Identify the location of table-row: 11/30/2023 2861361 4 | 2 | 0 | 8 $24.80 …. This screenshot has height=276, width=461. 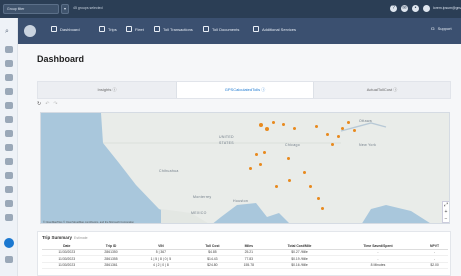
(245, 265).